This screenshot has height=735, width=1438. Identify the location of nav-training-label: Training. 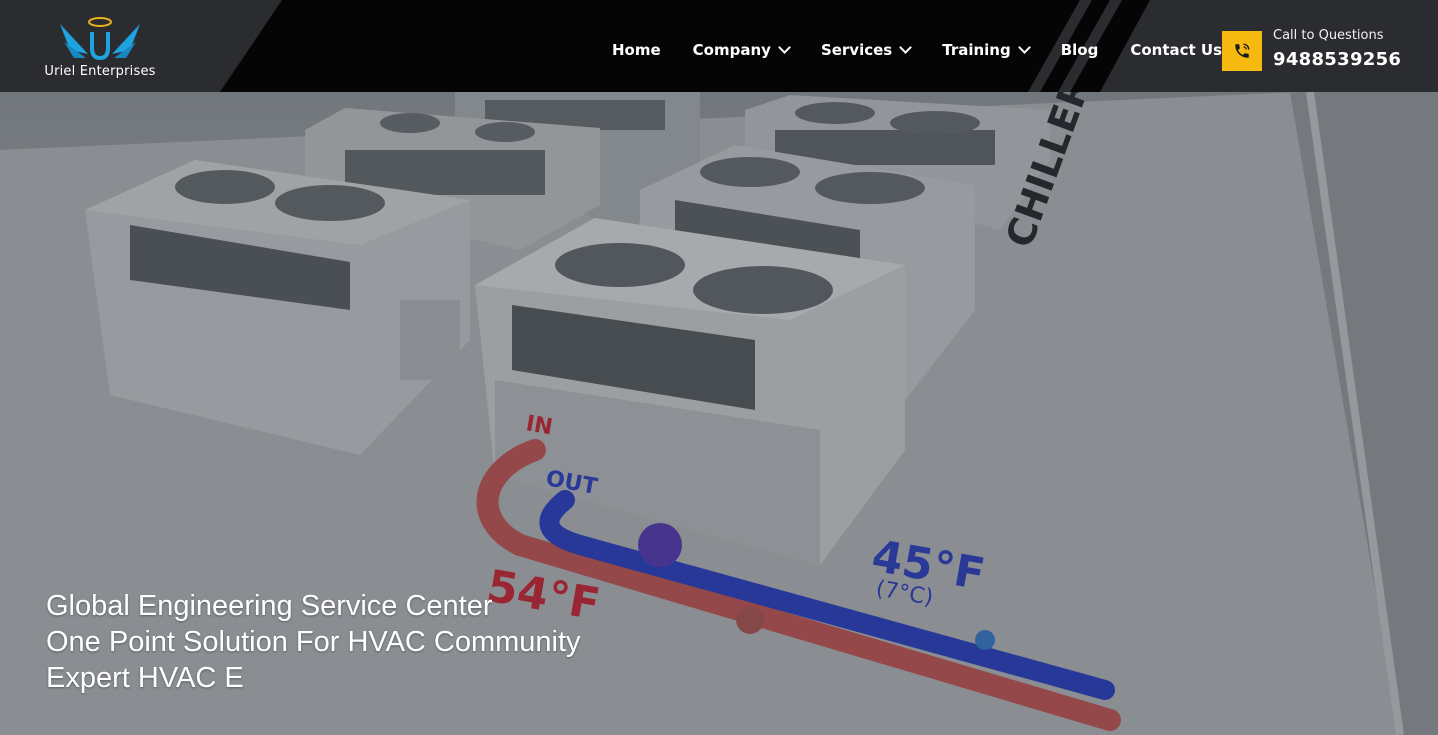
(976, 50).